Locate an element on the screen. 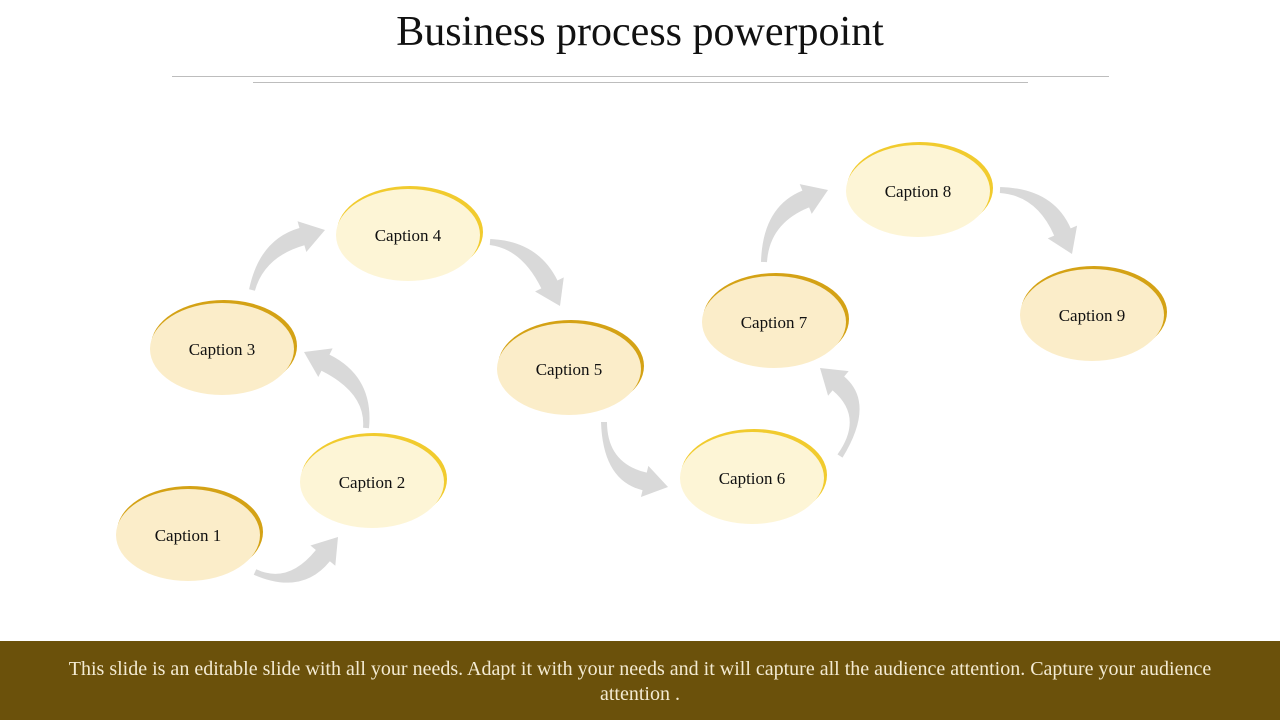  process-step-4: Caption 4 is located at coordinates (409, 233).